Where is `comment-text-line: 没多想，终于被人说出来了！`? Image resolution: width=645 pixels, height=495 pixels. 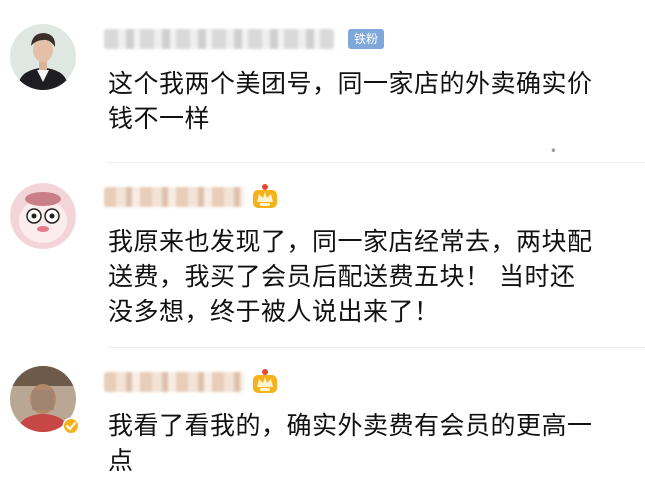
comment-text-line: 没多想，终于被人说出来了！ is located at coordinates (274, 311).